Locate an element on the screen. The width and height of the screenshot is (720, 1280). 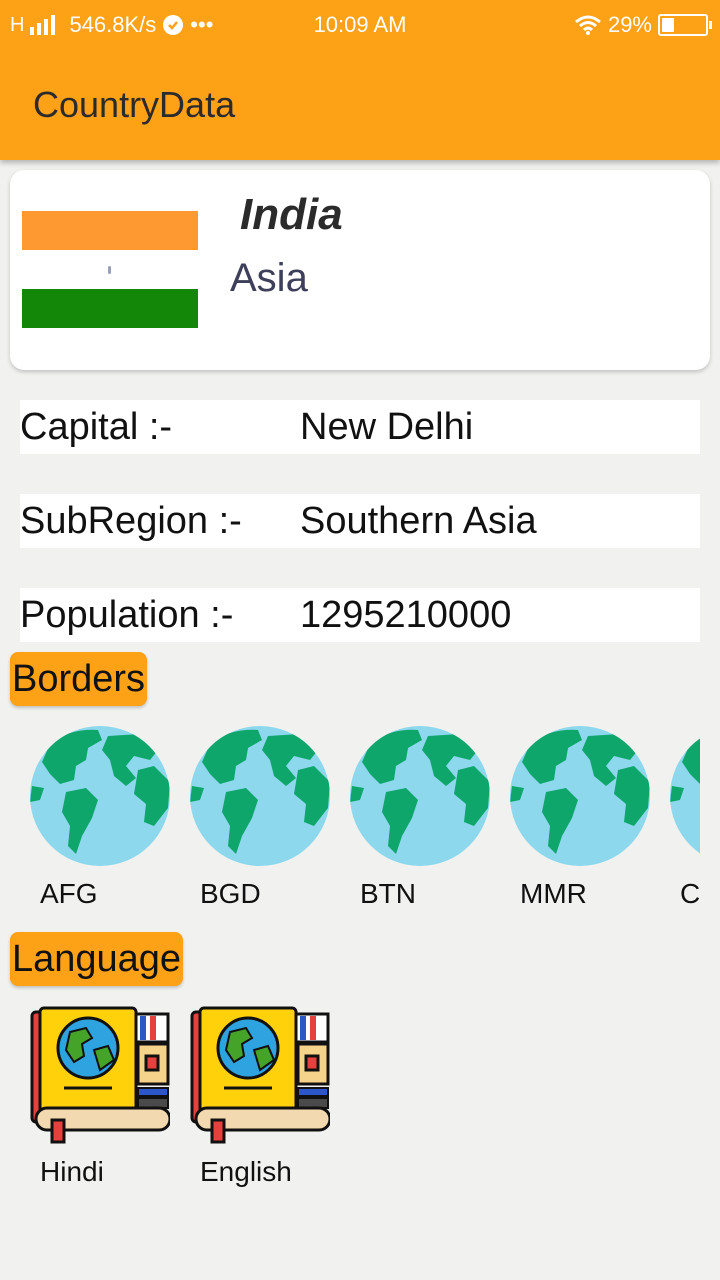
languages-list: Hindi English is located at coordinates (365, 1096).